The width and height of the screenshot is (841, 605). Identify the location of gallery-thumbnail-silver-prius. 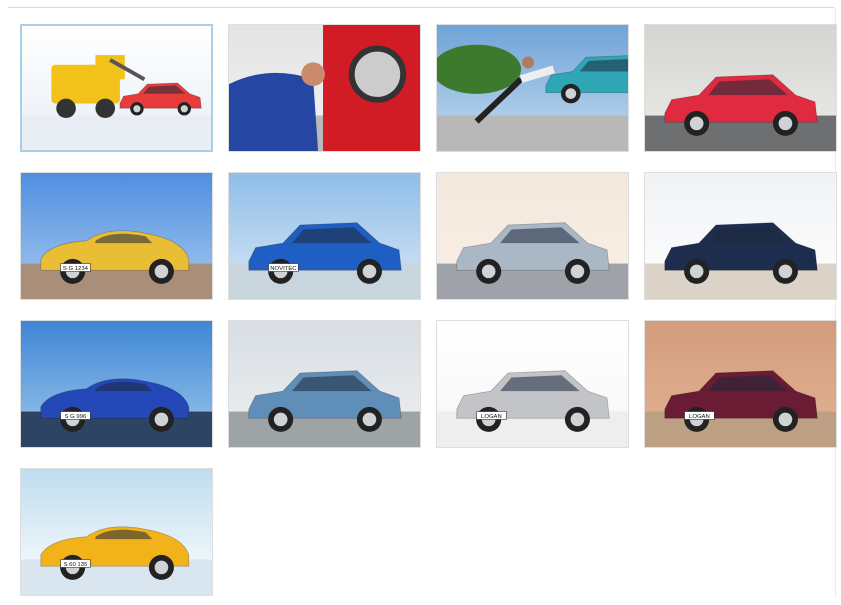
(532, 236).